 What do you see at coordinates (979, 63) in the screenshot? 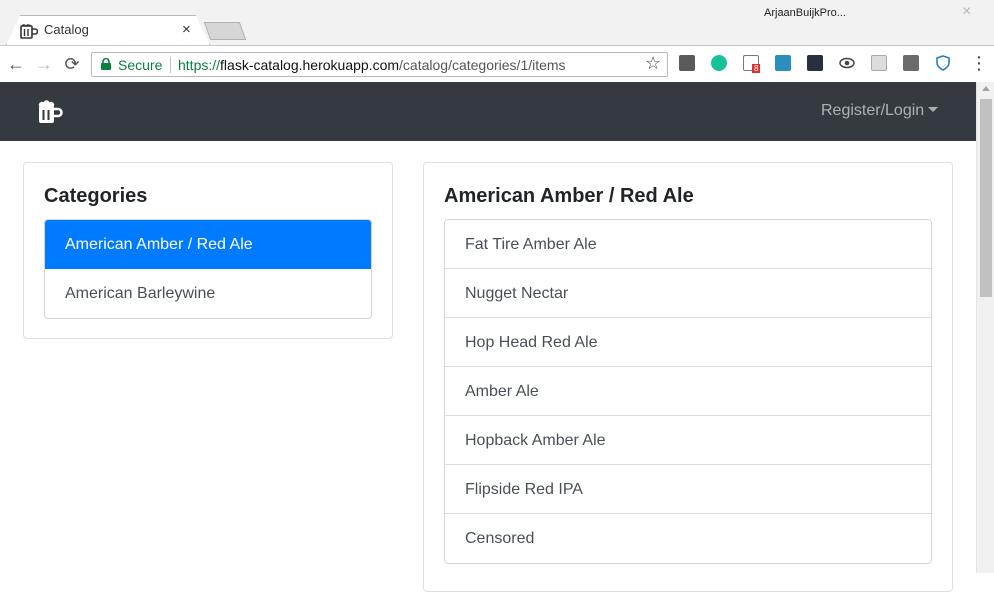
I see `browser-menu-icon: ⋮` at bounding box center [979, 63].